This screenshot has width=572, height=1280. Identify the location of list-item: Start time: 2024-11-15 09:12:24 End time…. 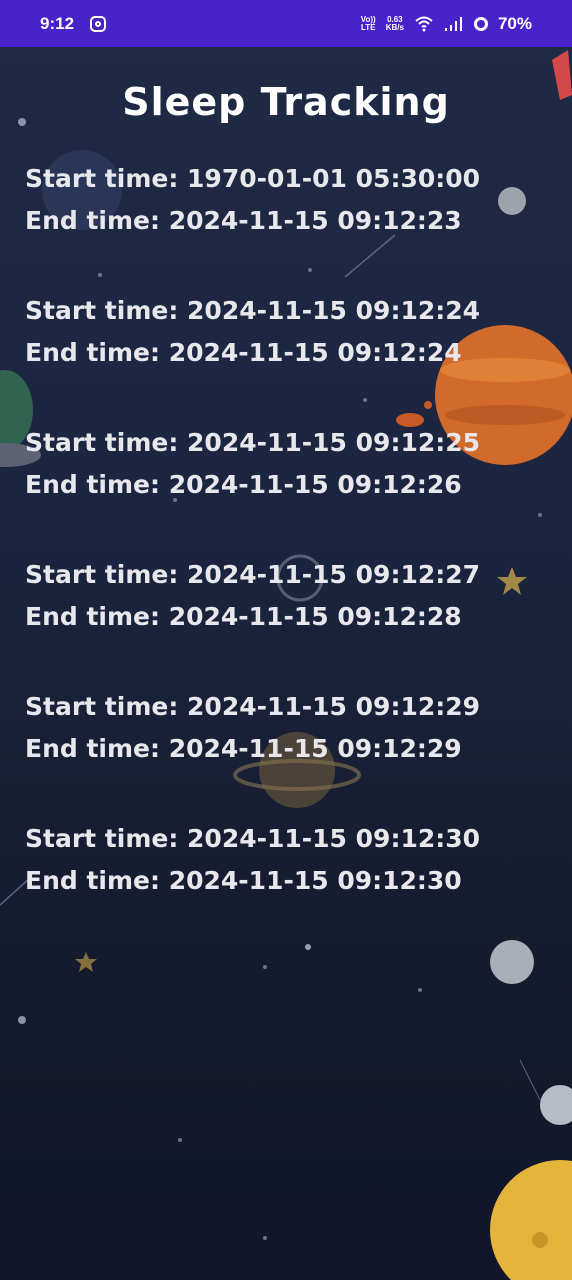
(285, 356).